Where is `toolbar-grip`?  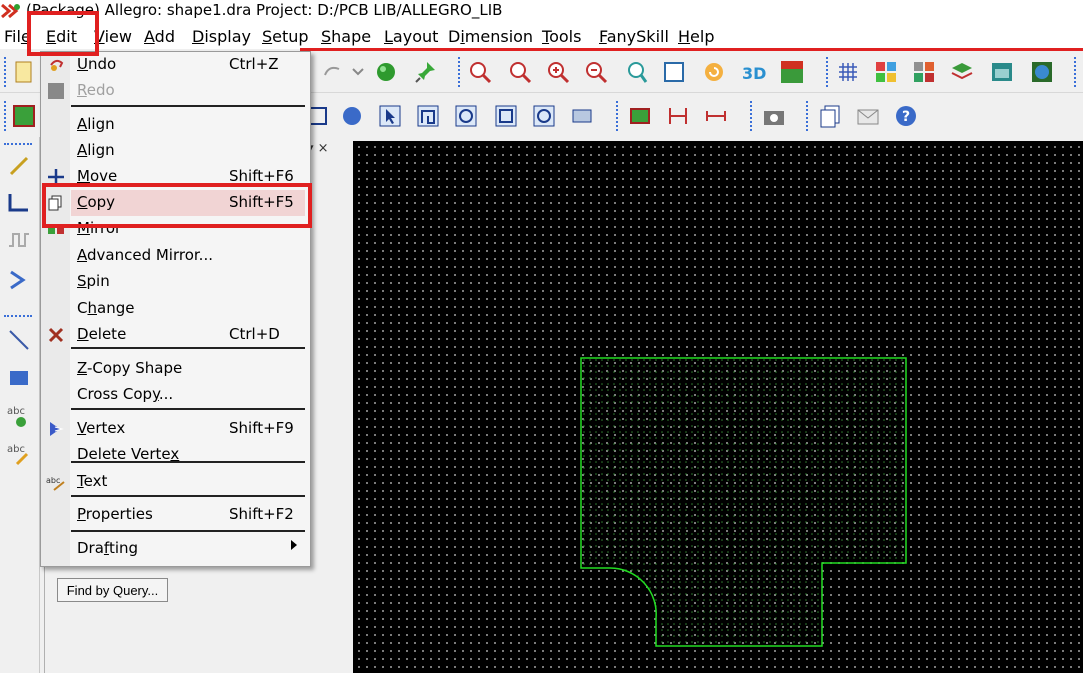
toolbar-grip is located at coordinates (5, 116).